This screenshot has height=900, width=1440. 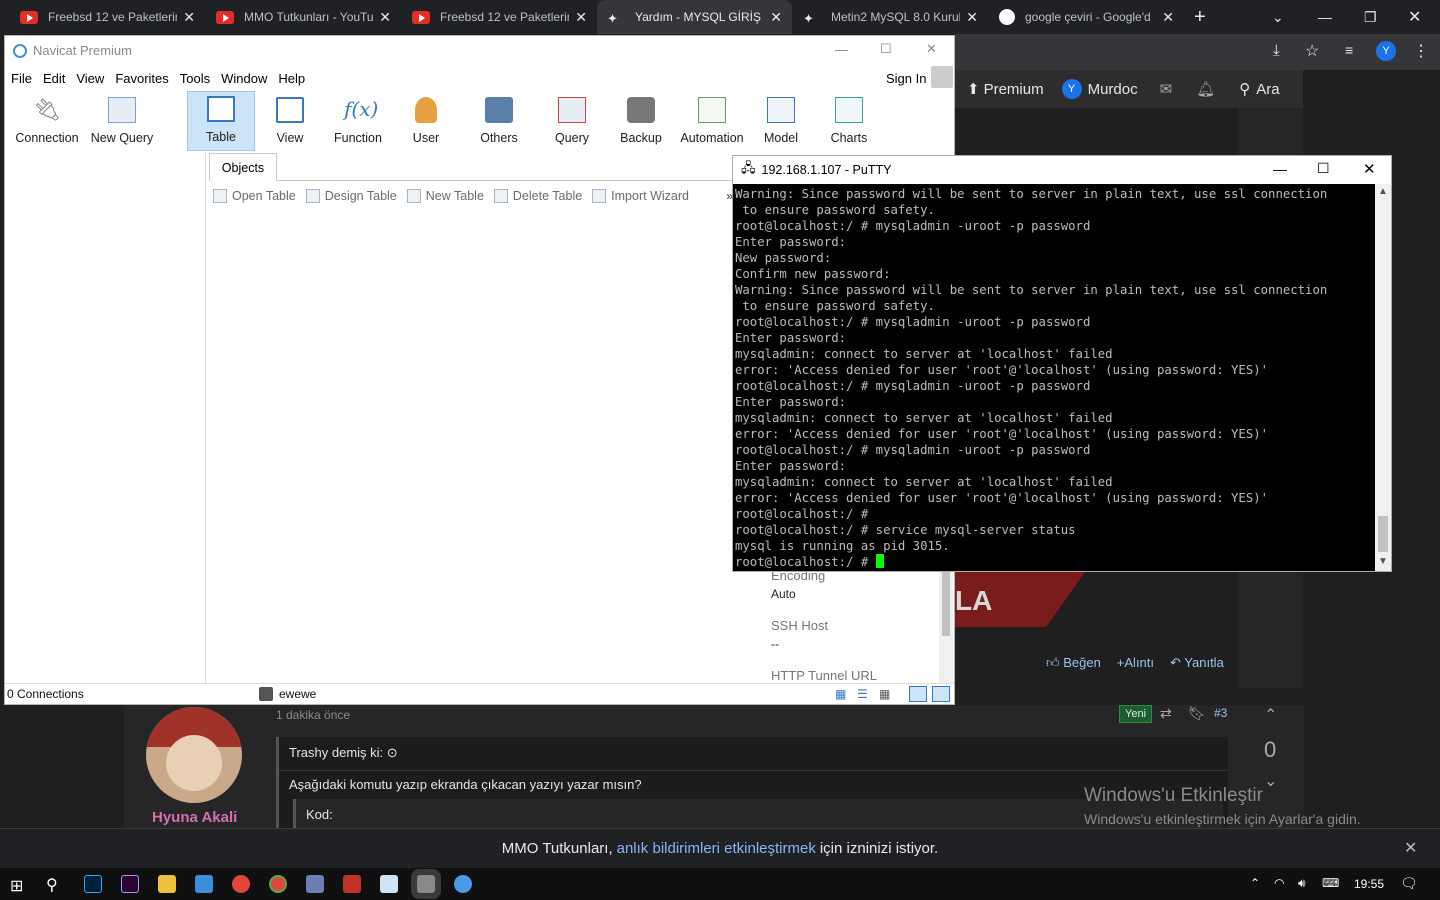 What do you see at coordinates (506, 167) in the screenshot?
I see `objects-search-bar` at bounding box center [506, 167].